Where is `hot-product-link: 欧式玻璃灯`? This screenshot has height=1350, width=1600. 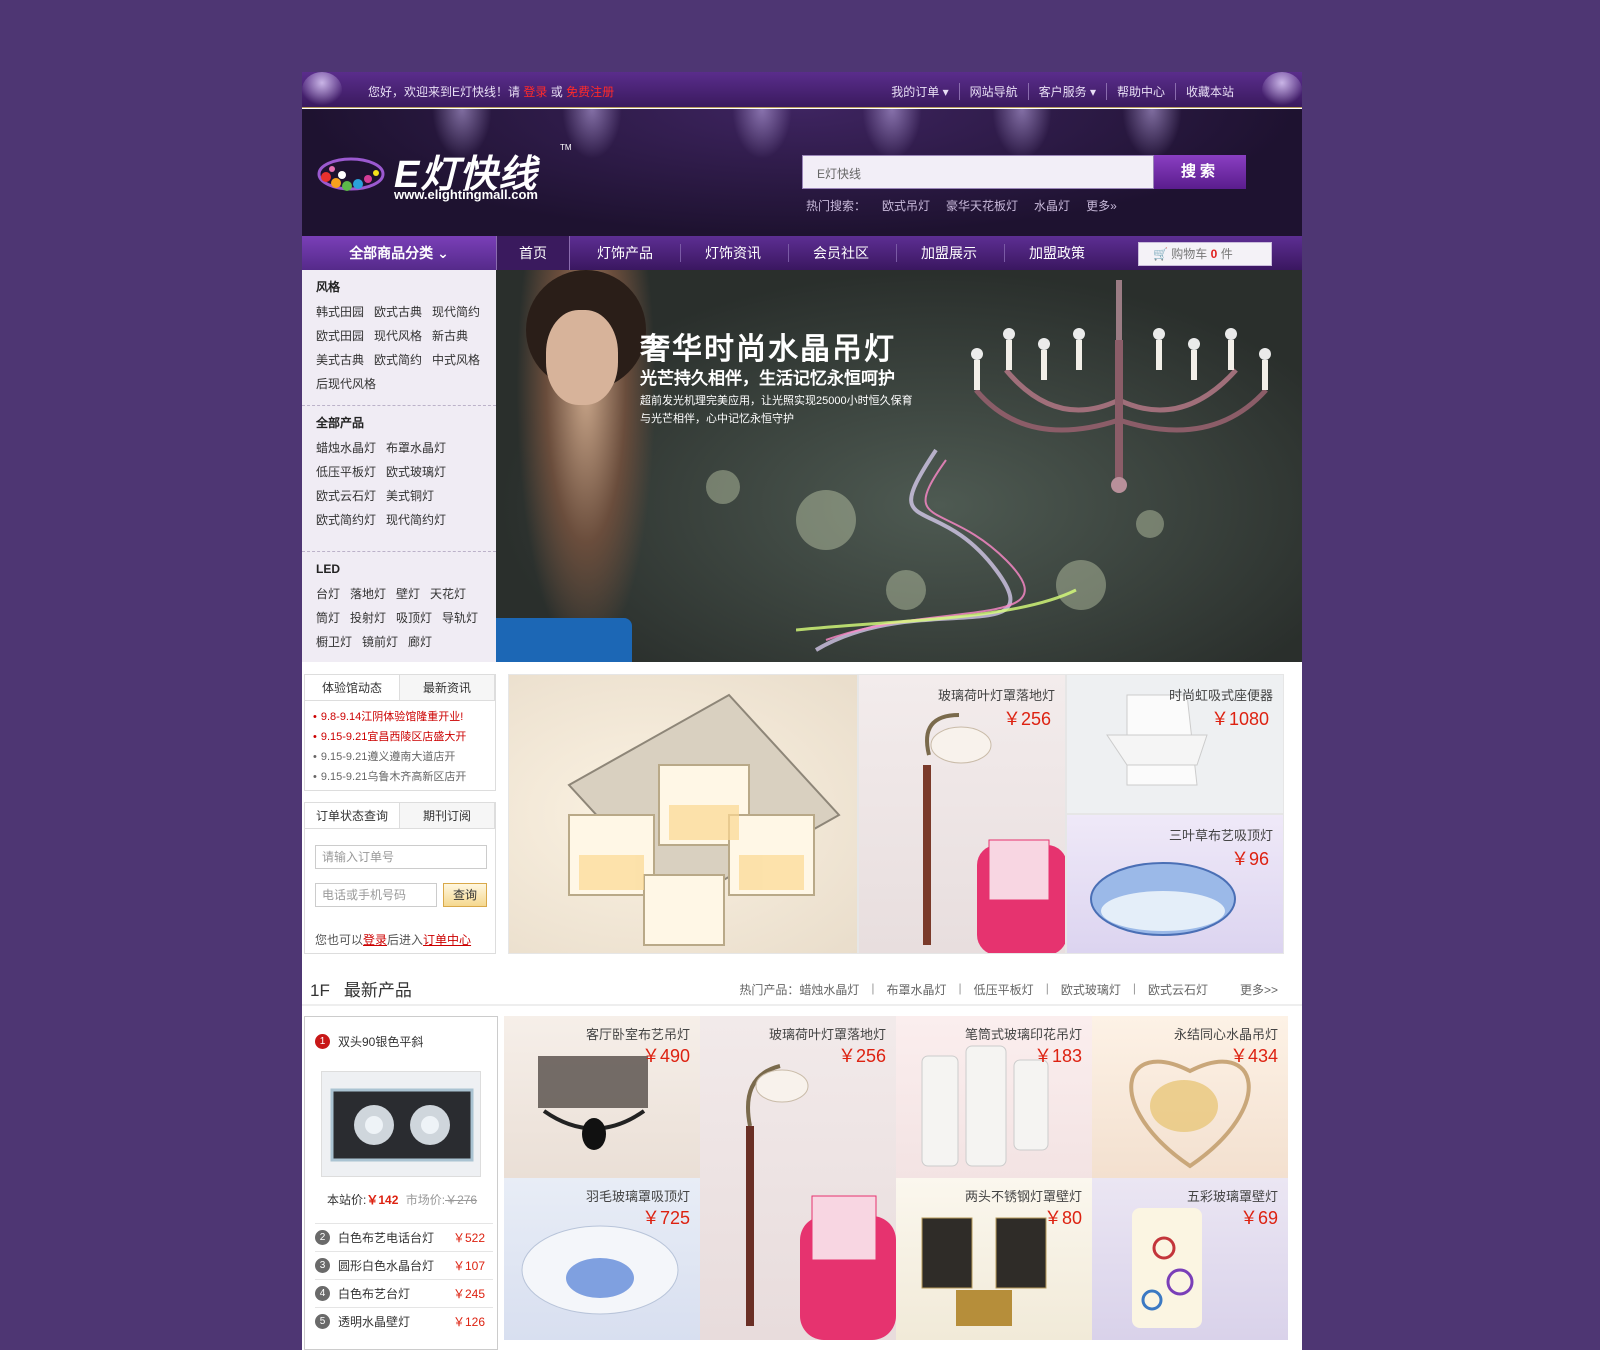 hot-product-link: 欧式玻璃灯 is located at coordinates (1091, 989).